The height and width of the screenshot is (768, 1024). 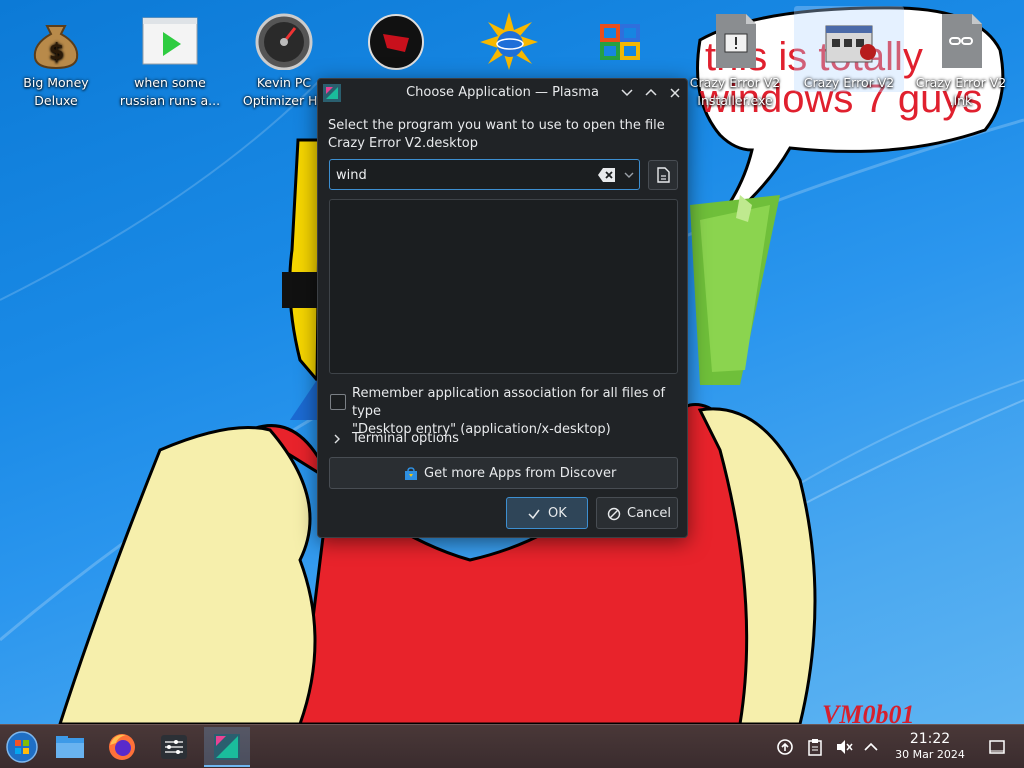 I want to click on taskbar-settings, so click(x=174, y=747).